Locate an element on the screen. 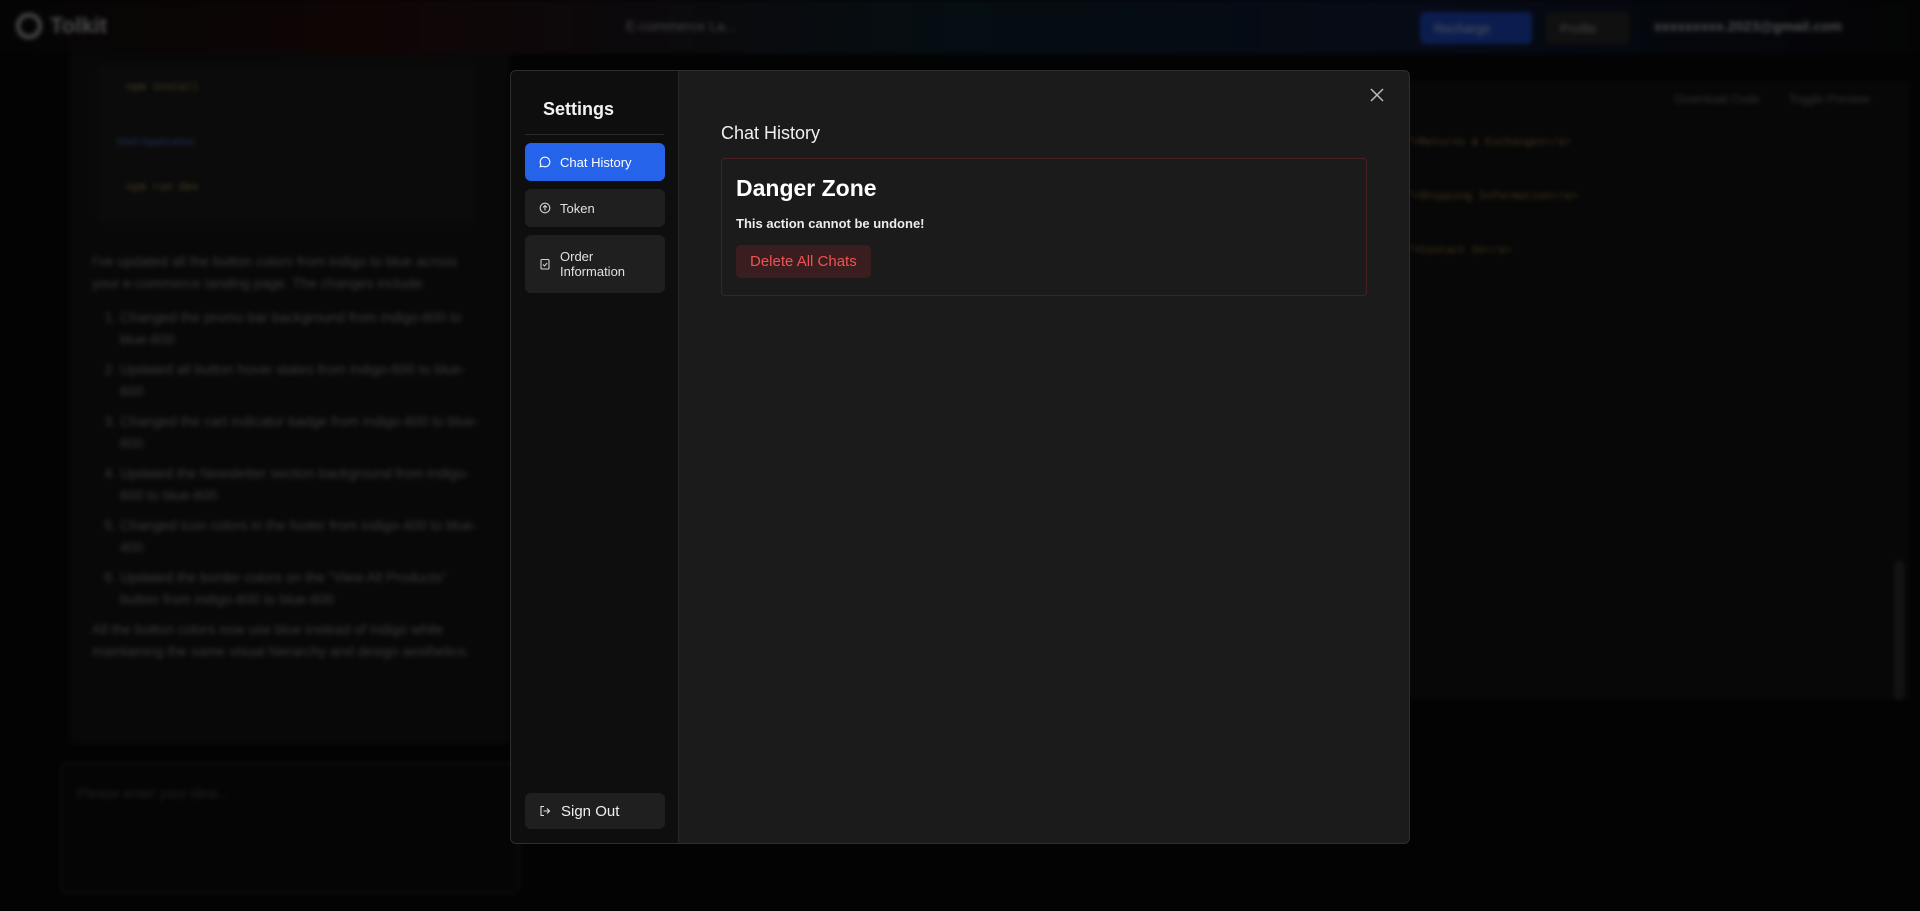 The height and width of the screenshot is (911, 1920). sidebar-item-token: Token is located at coordinates (595, 208).